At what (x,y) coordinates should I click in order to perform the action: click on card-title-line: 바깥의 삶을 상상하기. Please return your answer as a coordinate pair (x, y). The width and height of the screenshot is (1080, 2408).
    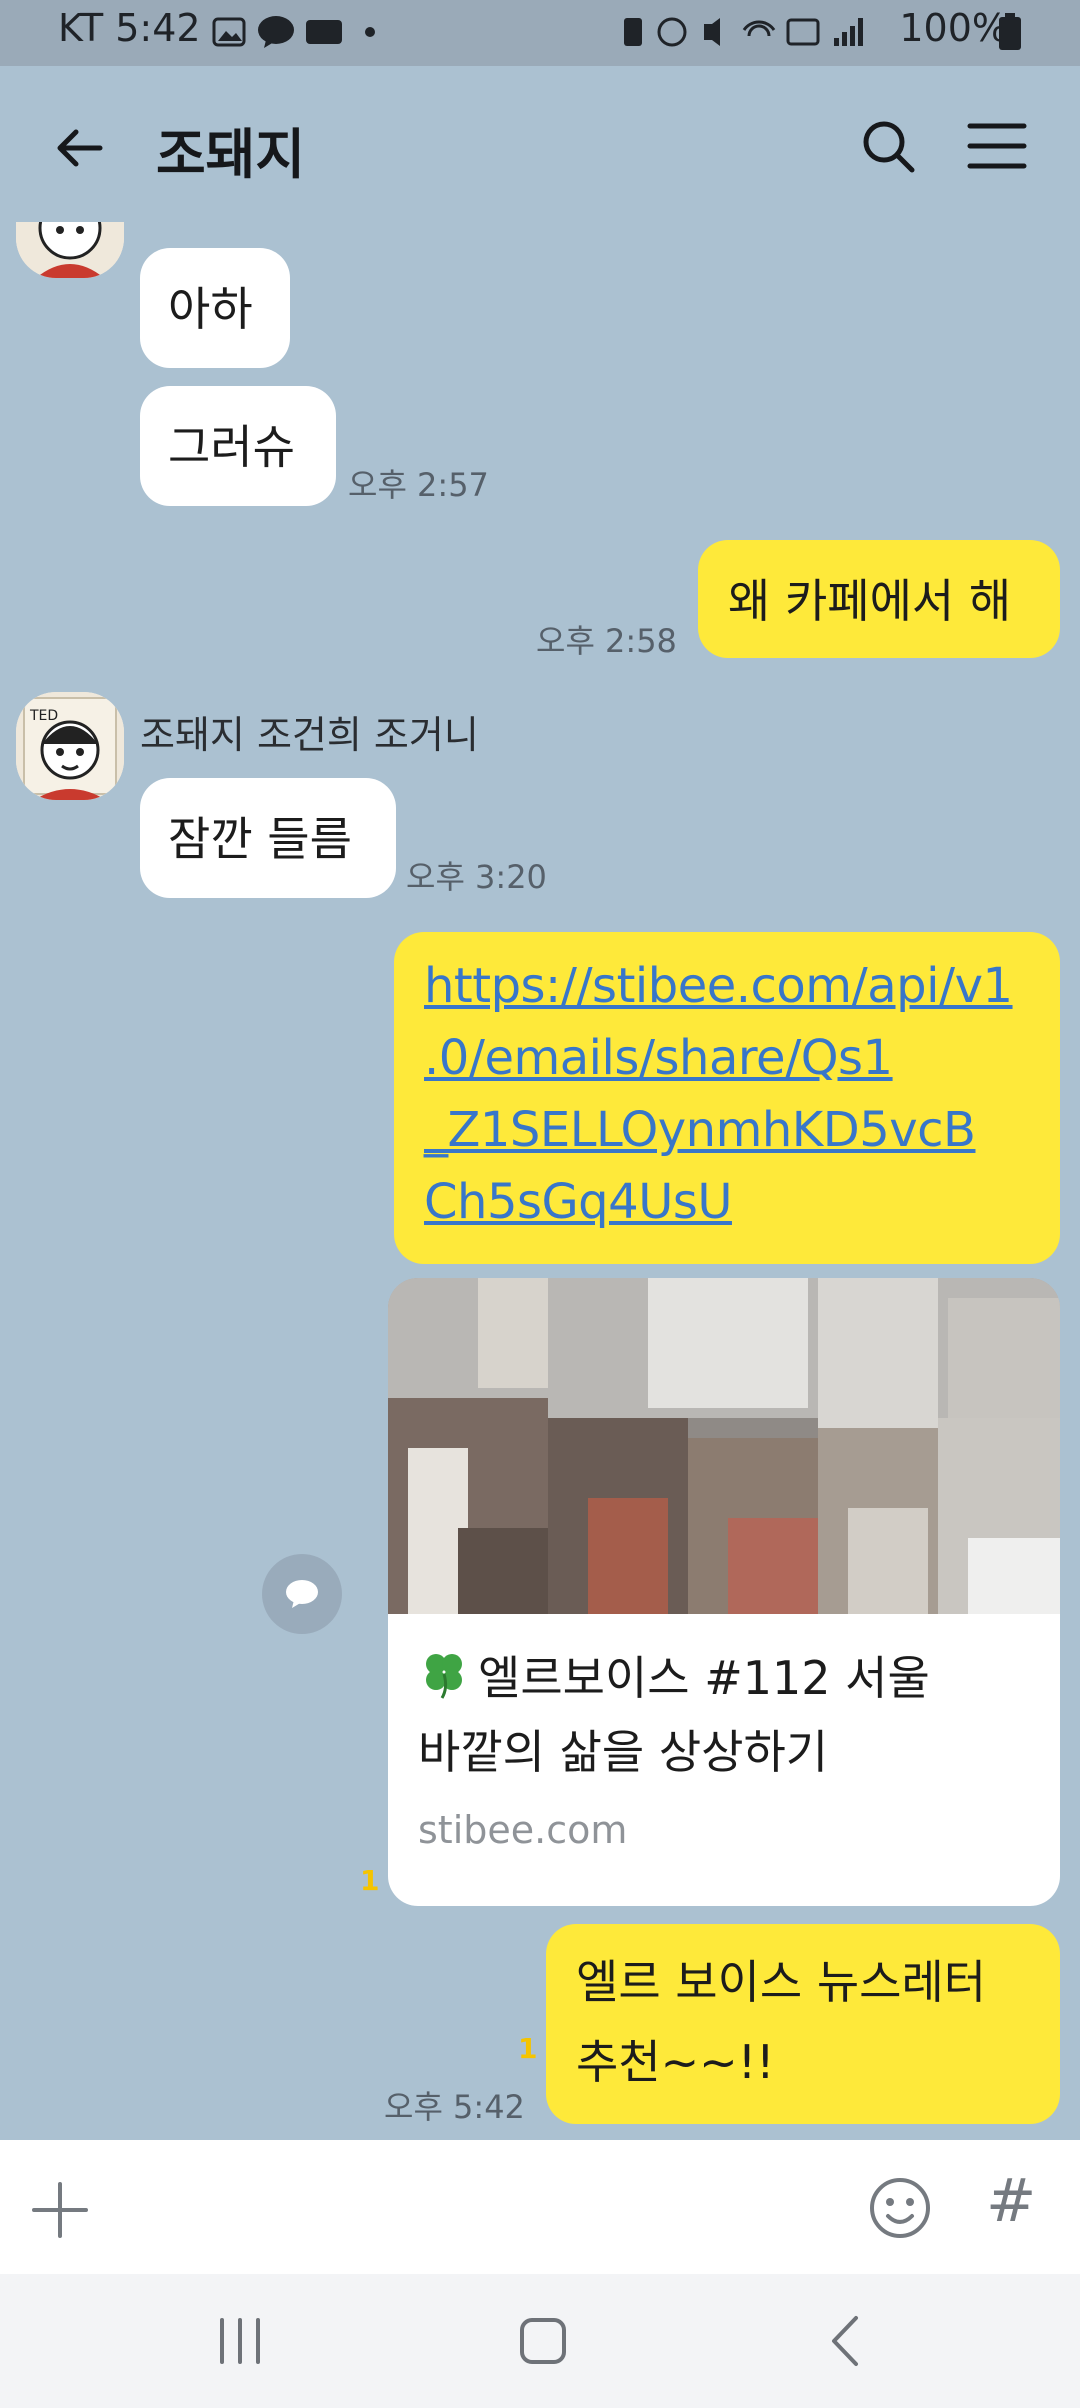
    Looking at the image, I should click on (623, 1752).